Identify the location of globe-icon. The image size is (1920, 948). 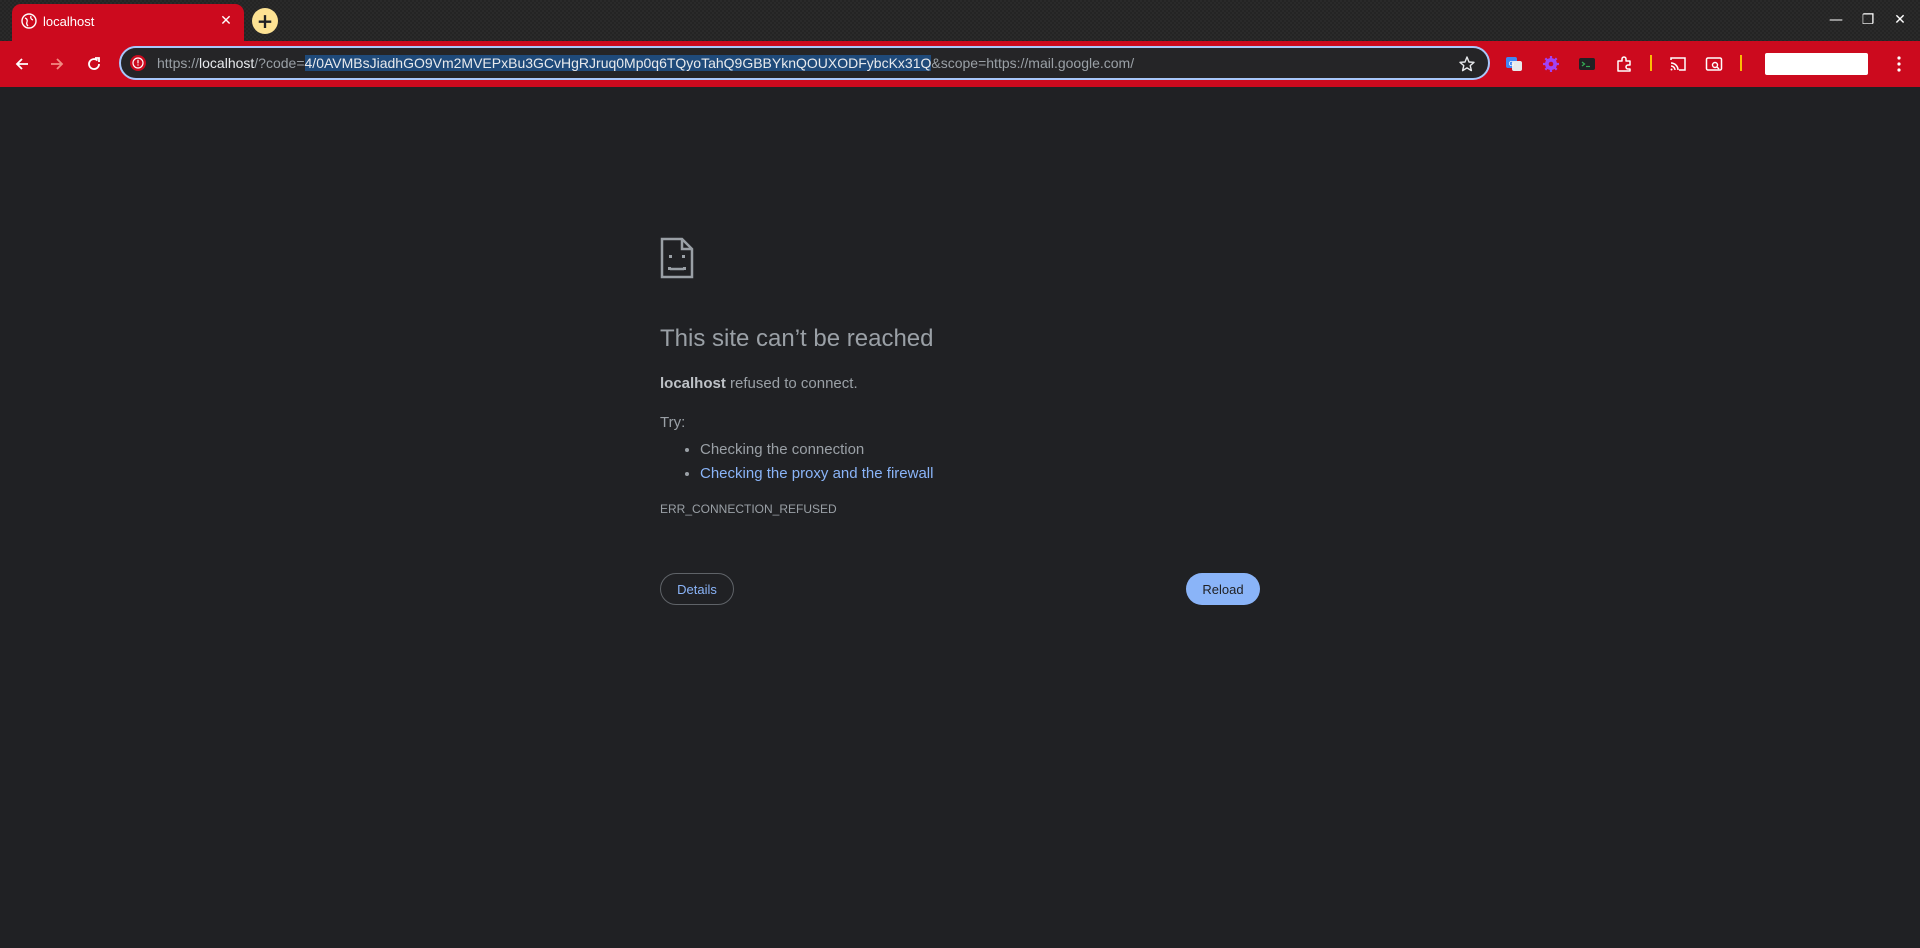
(29, 21).